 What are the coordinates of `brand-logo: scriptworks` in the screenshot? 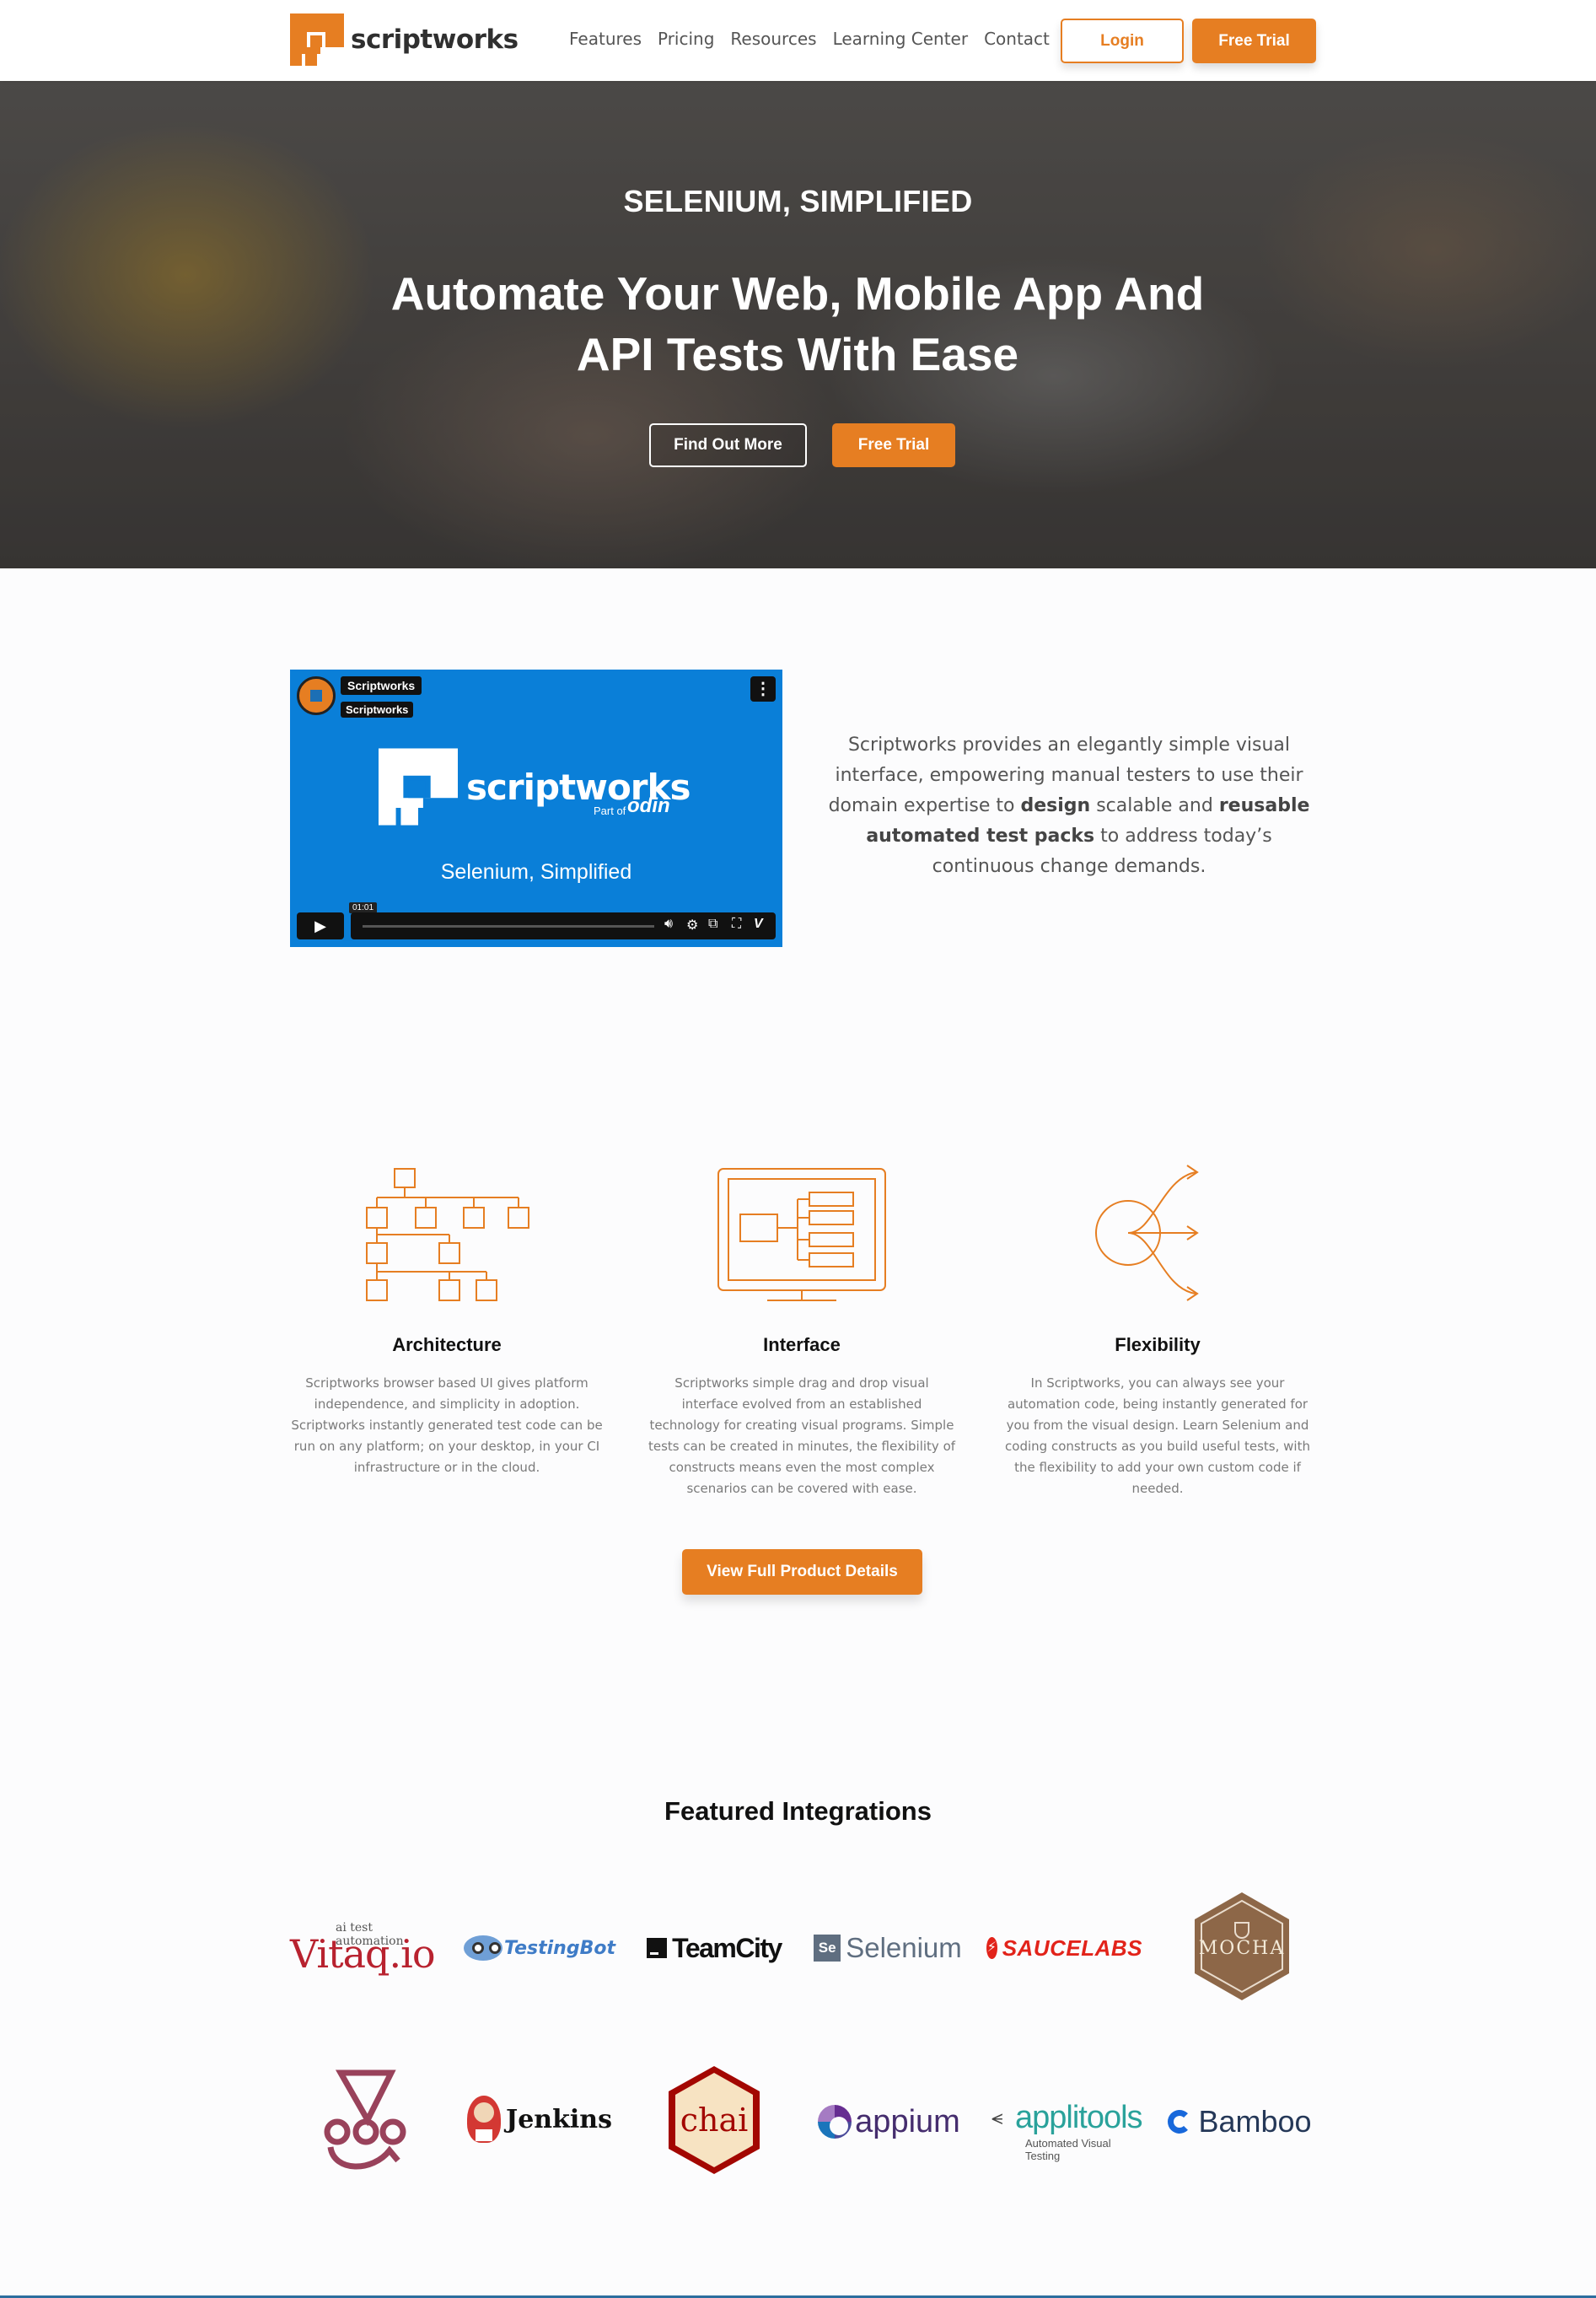 It's located at (405, 39).